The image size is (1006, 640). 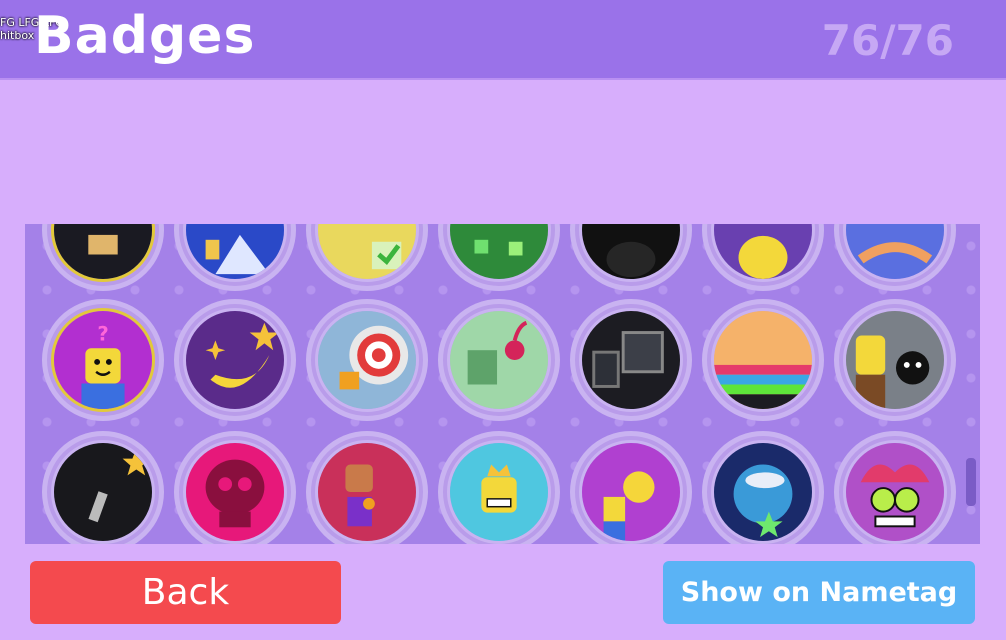 What do you see at coordinates (103, 360) in the screenshot?
I see `question-noob-badge-icon: ?` at bounding box center [103, 360].